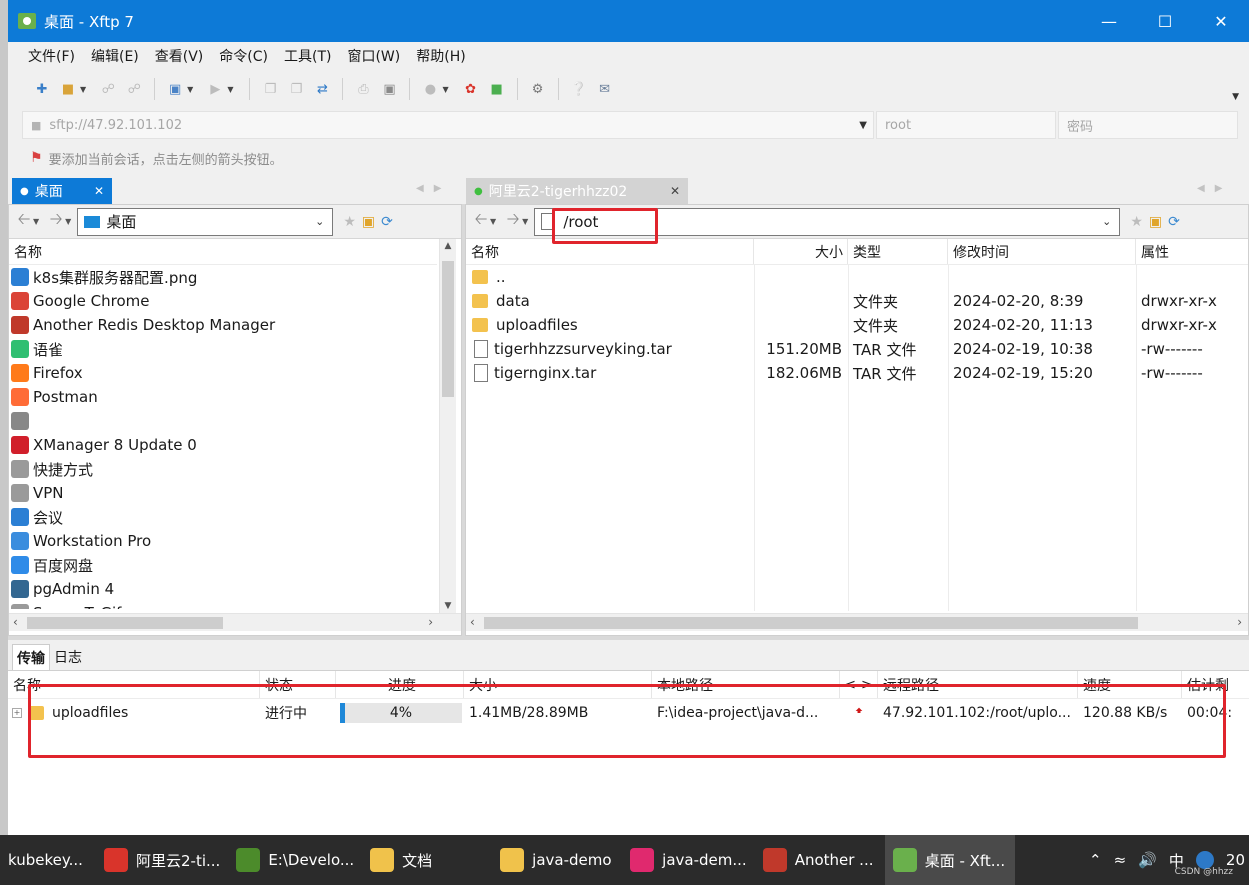  What do you see at coordinates (440, 56) in the screenshot?
I see `menu-help: 帮助(H)` at bounding box center [440, 56].